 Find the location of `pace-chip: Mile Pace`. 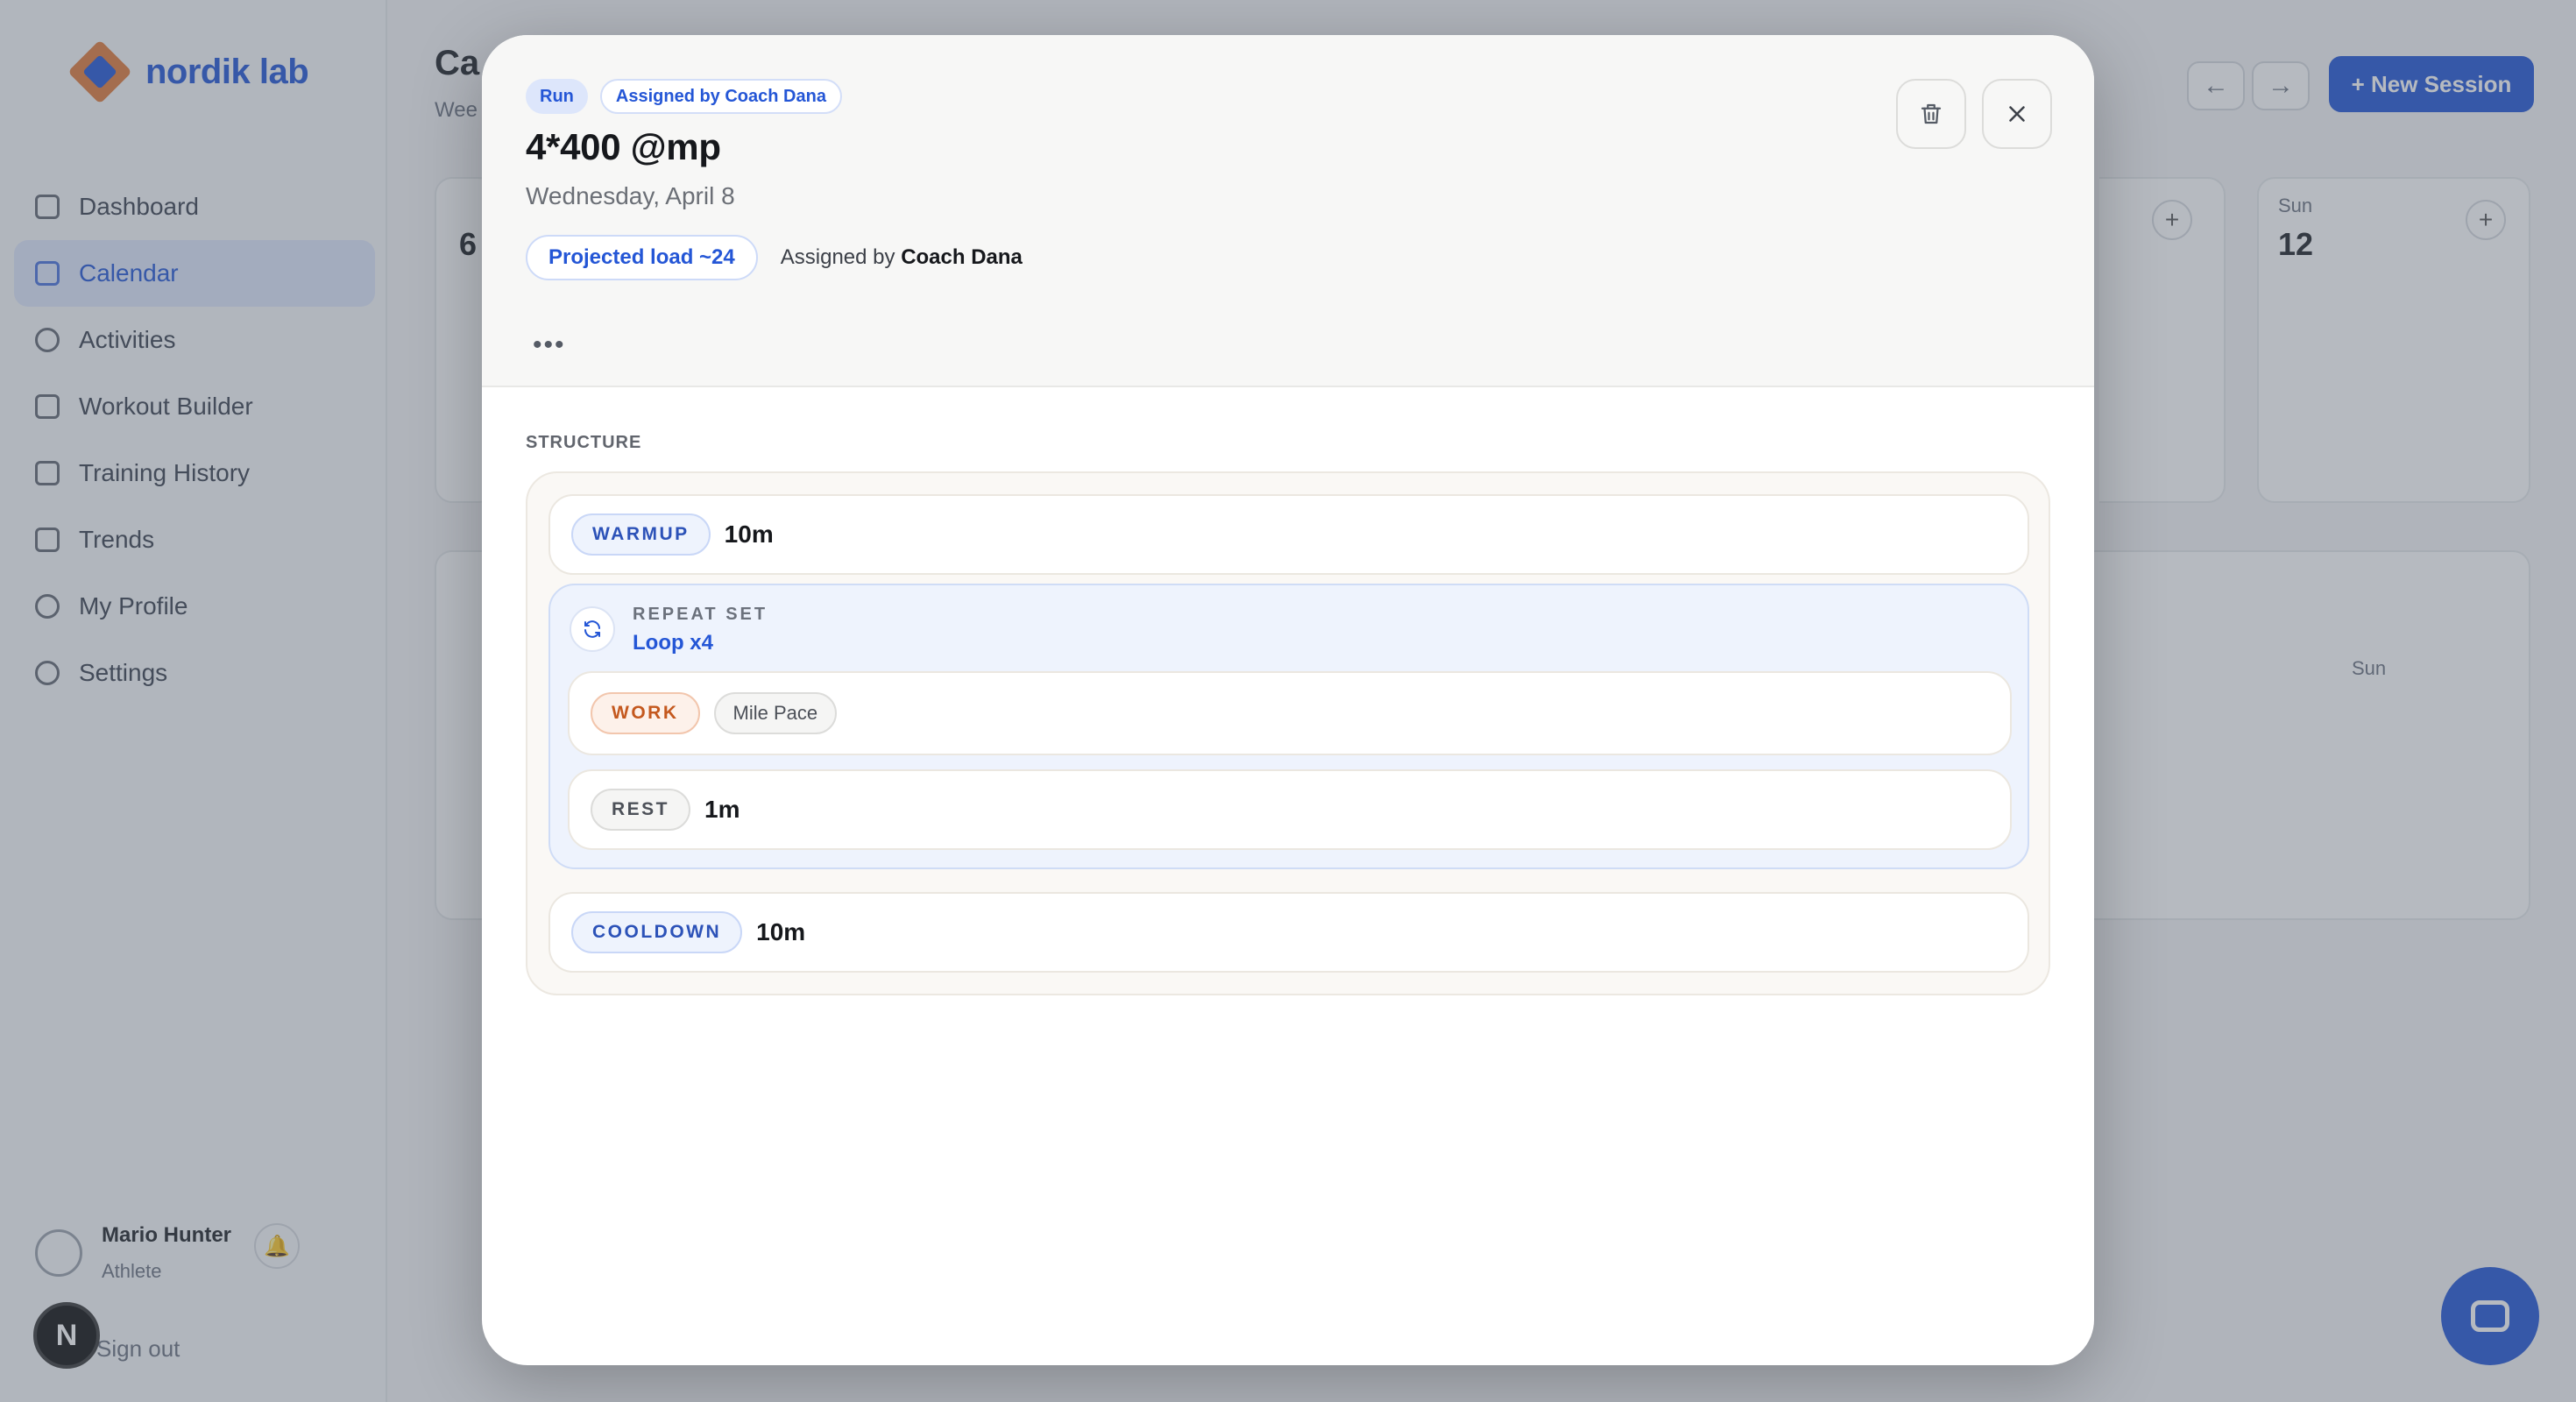

pace-chip: Mile Pace is located at coordinates (775, 713).